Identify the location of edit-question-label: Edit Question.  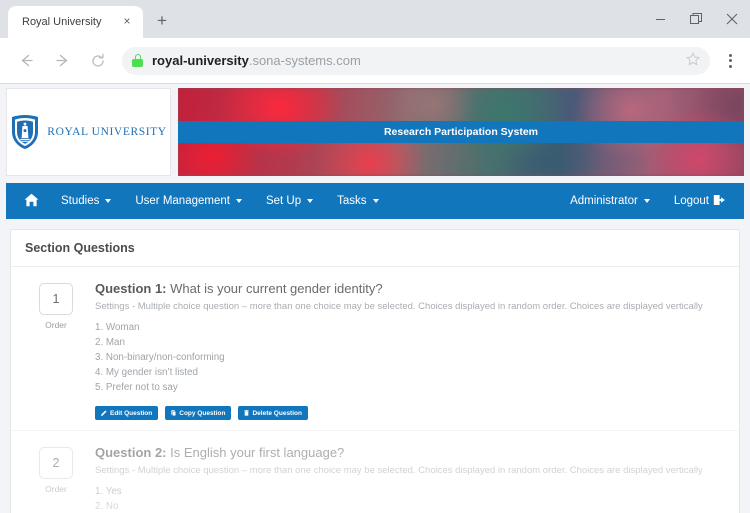
(131, 413).